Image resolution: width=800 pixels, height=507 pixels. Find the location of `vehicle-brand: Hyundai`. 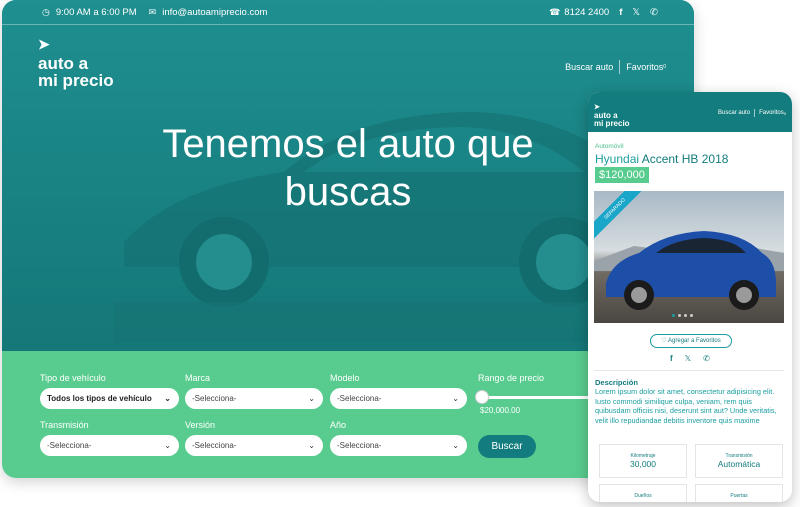

vehicle-brand: Hyundai is located at coordinates (617, 159).